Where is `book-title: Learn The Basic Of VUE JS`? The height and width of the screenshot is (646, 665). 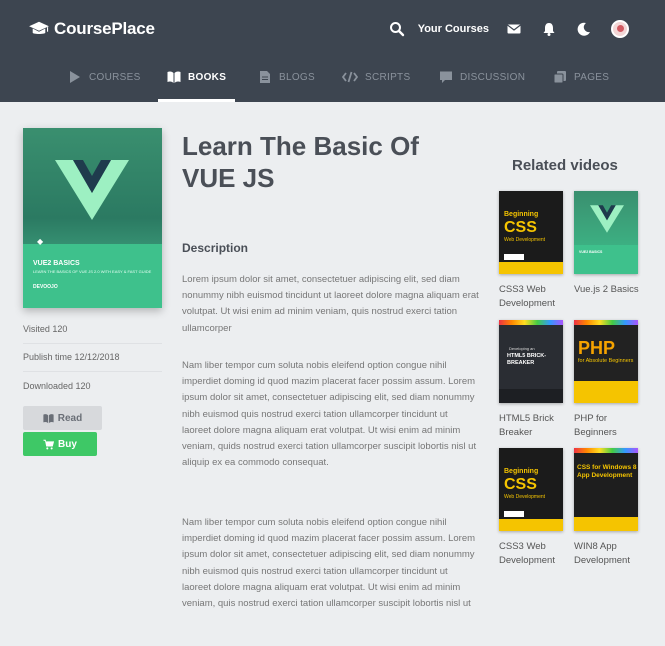
book-title: Learn The Basic Of VUE JS is located at coordinates (300, 162).